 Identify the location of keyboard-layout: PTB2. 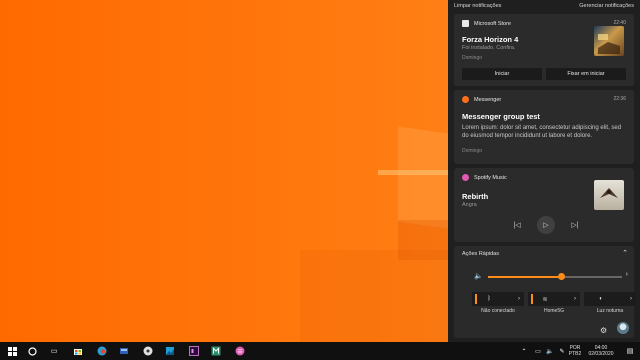
(575, 354).